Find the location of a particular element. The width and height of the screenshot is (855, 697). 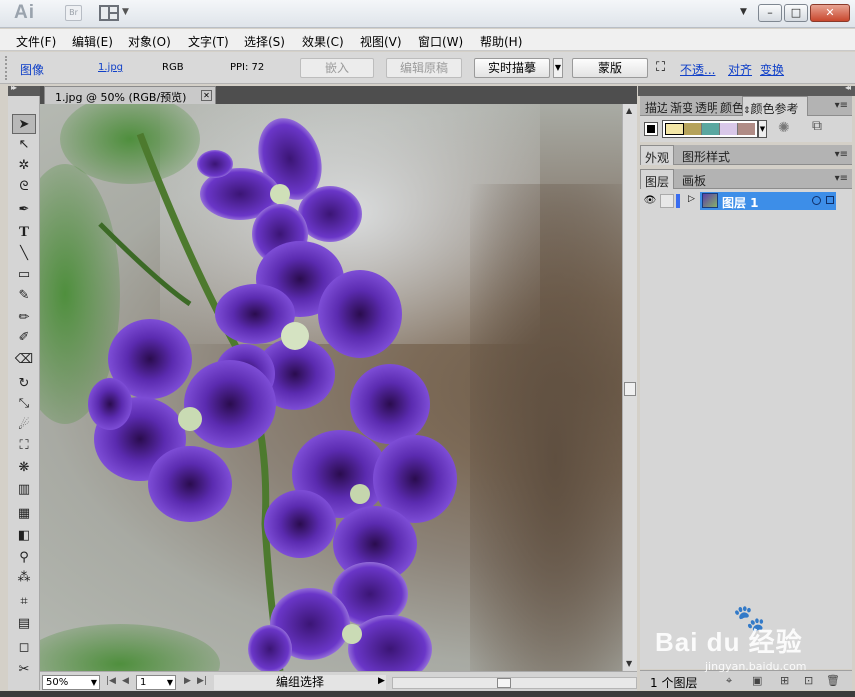

delete-layer-icon: 🗑 is located at coordinates (833, 680).